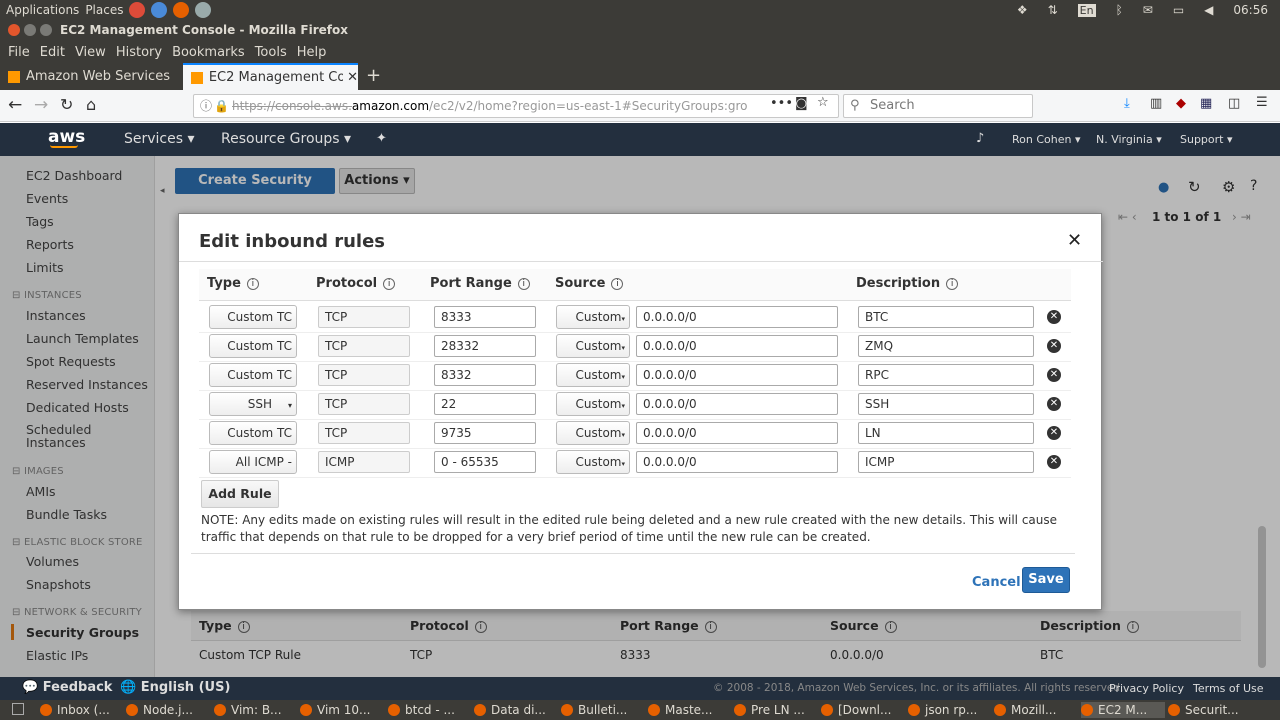 This screenshot has height=720, width=1280. Describe the element at coordinates (15, 105) in the screenshot. I see `back-icon: ←` at that location.